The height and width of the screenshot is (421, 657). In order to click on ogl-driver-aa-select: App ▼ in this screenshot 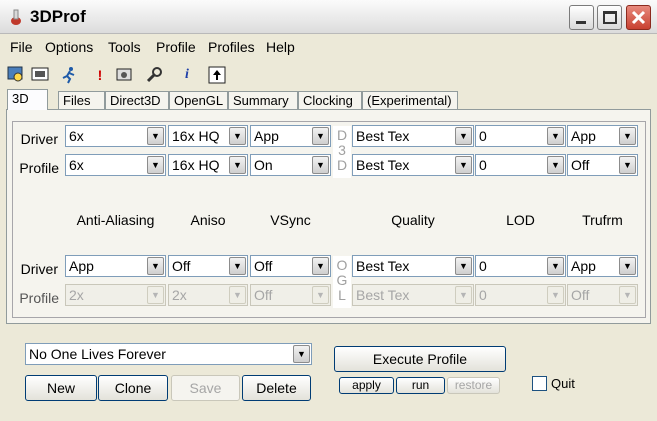, I will do `click(115, 266)`.